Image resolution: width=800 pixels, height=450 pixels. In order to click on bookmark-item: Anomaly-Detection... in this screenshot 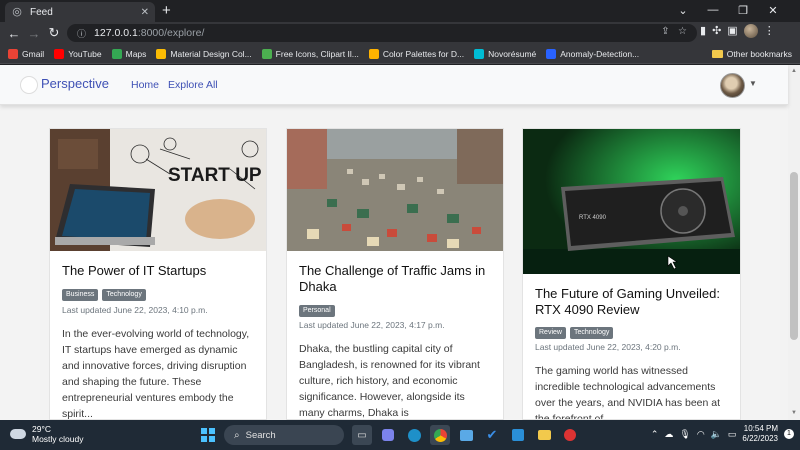, I will do `click(593, 53)`.